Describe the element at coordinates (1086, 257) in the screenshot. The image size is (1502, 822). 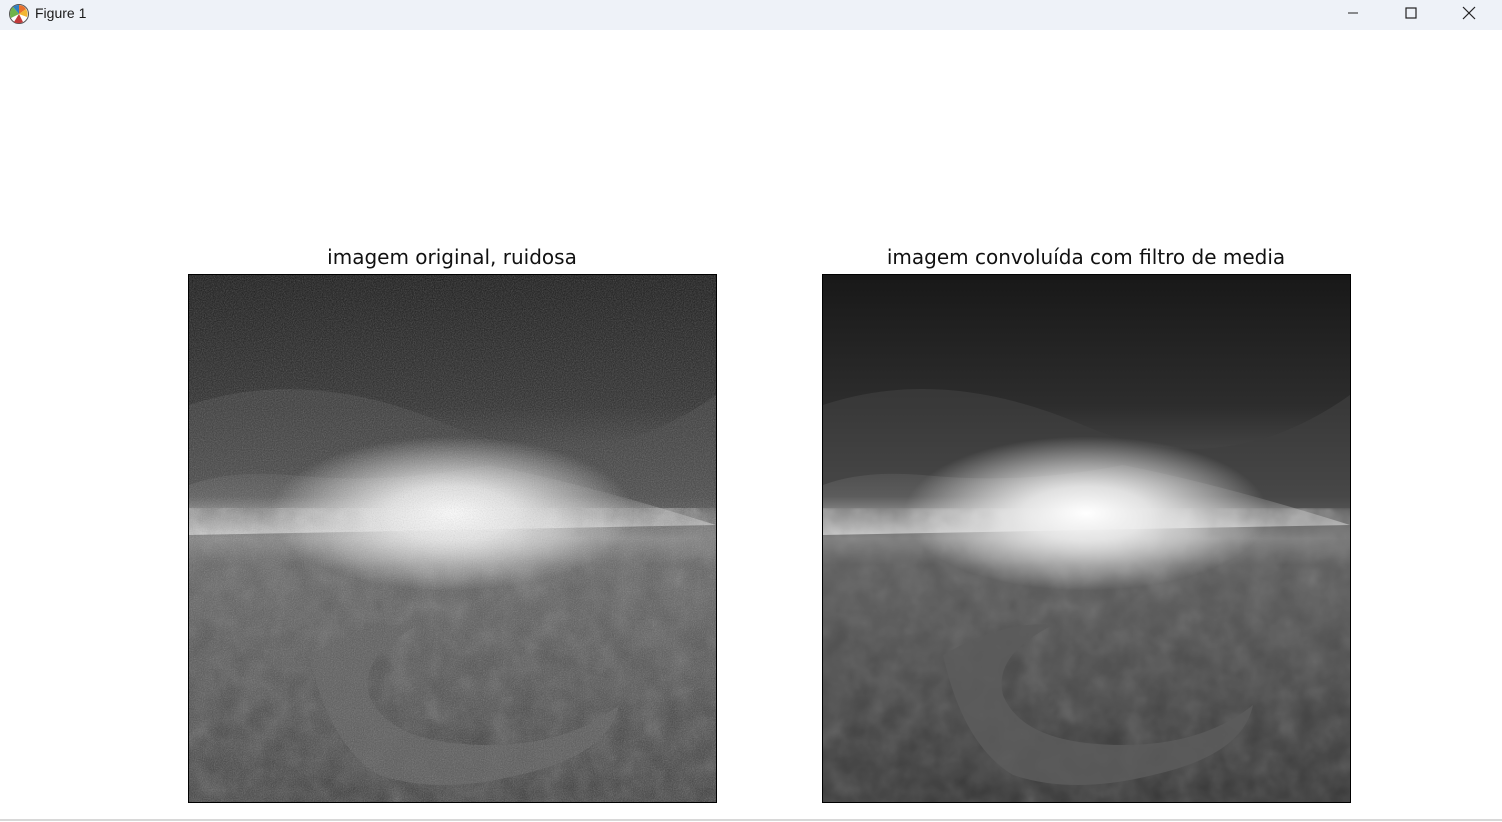
I see `subplot-title-filtered: imagem convoluída com filtro de media` at that location.